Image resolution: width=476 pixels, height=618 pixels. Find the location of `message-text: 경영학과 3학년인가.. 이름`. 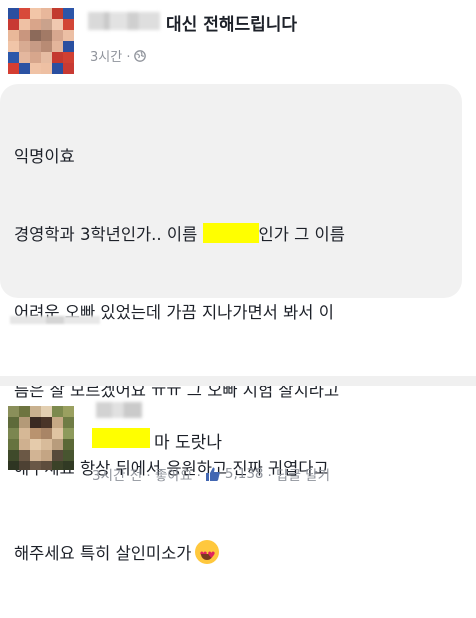

message-text: 경영학과 3학년인가.. 이름 is located at coordinates (108, 234).